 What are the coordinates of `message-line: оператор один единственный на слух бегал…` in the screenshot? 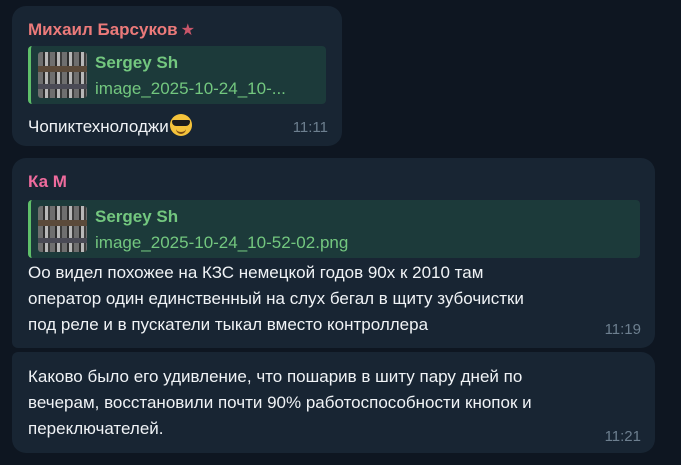 It's located at (276, 298).